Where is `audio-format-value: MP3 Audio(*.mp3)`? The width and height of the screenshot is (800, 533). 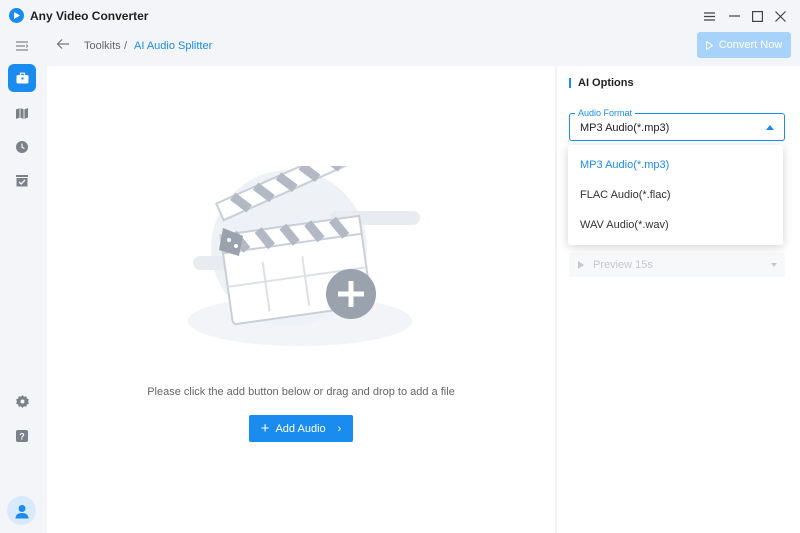
audio-format-value: MP3 Audio(*.mp3) is located at coordinates (625, 128).